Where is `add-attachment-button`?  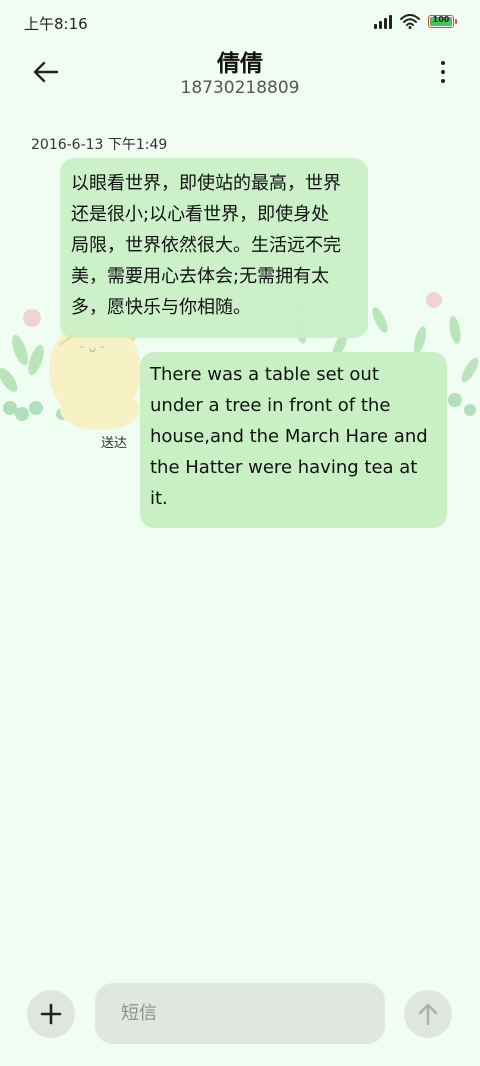 add-attachment-button is located at coordinates (51, 1014).